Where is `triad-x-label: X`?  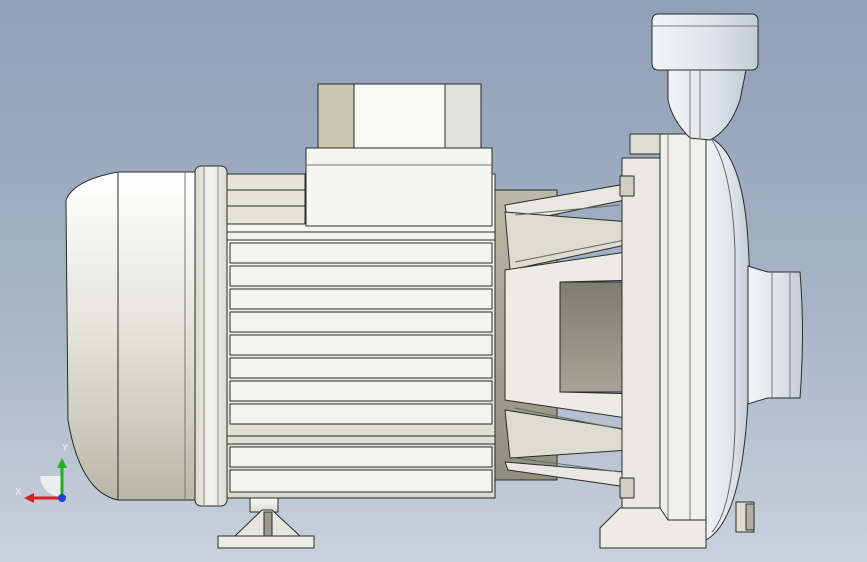
triad-x-label: X is located at coordinates (18, 492).